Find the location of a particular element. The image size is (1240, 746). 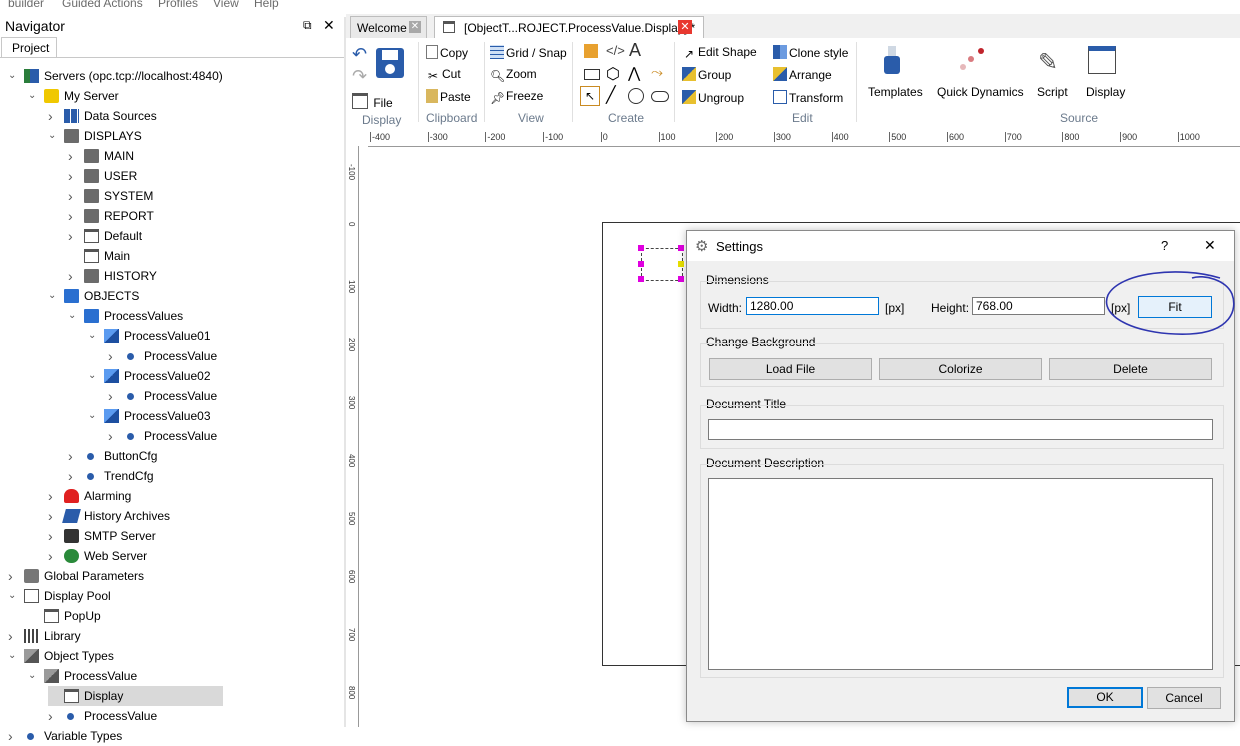

menu-view: View is located at coordinates (226, 5).